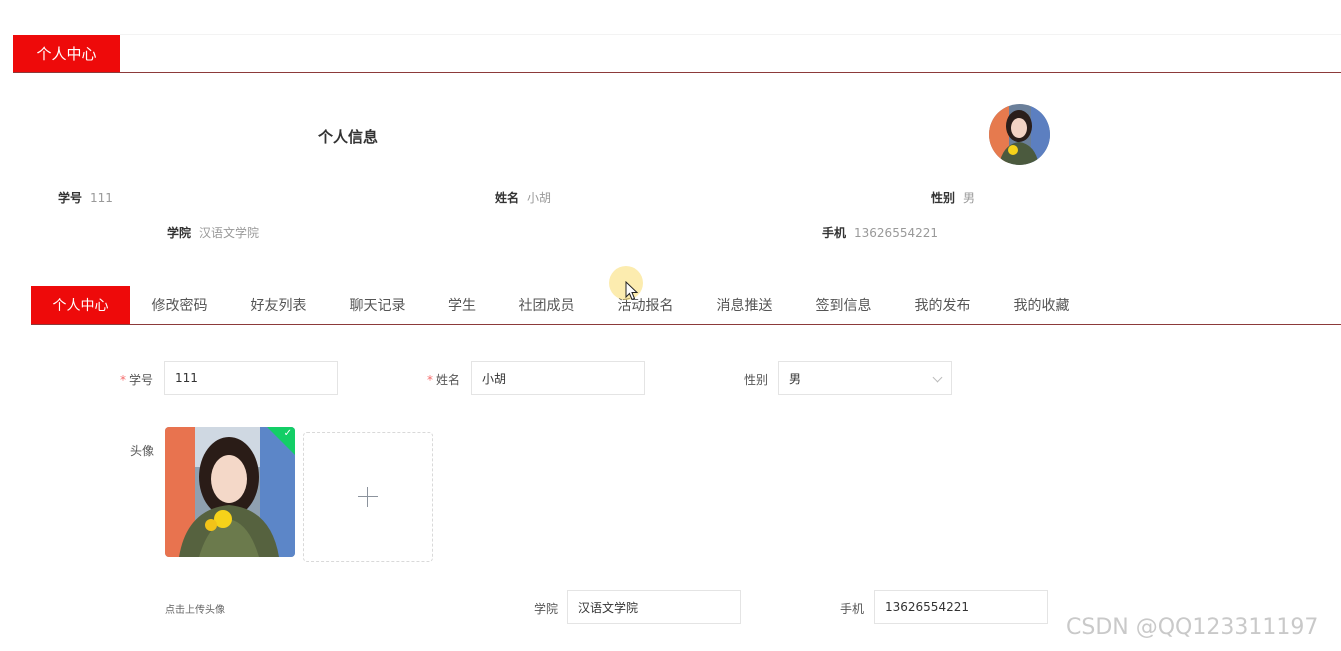 The image size is (1341, 651). I want to click on plus-icon, so click(368, 497).